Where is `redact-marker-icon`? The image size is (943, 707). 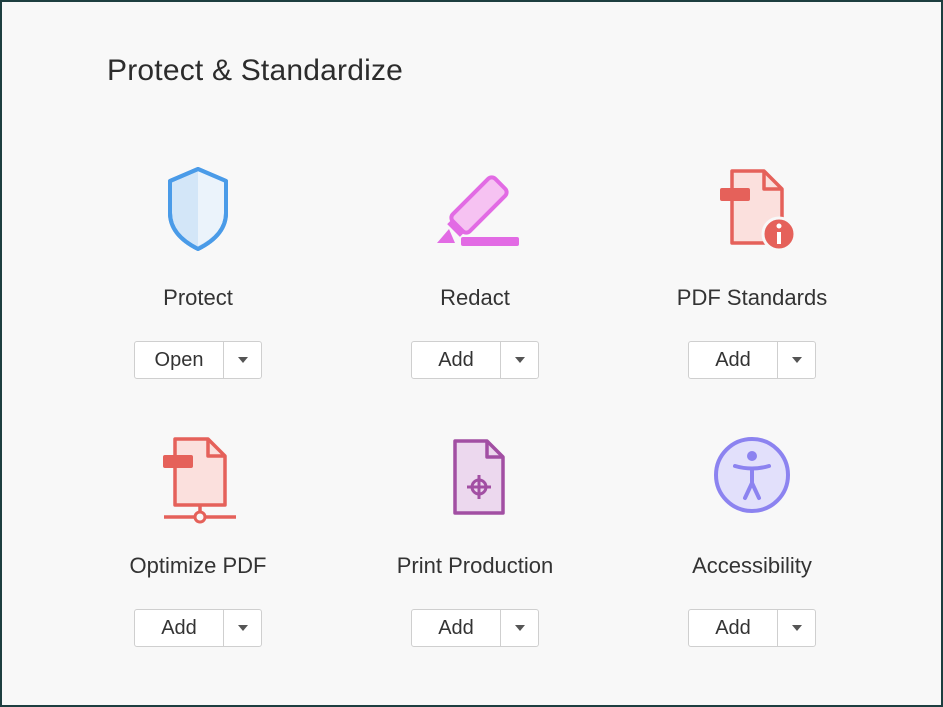
redact-marker-icon is located at coordinates (475, 207).